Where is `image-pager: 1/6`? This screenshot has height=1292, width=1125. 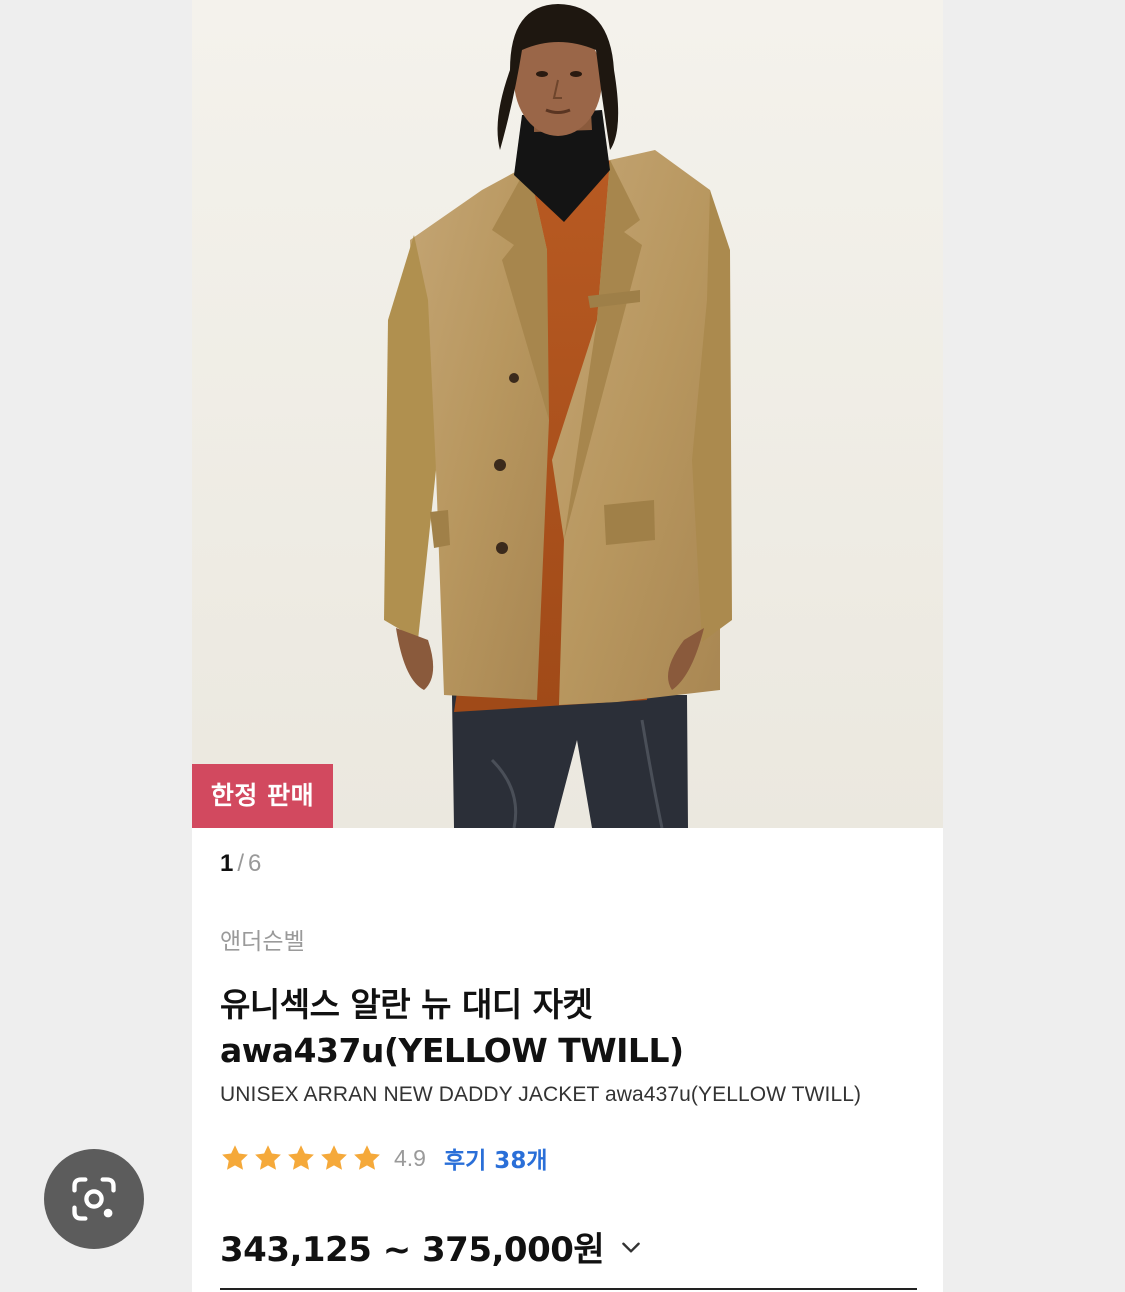
image-pager: 1/6 is located at coordinates (240, 864).